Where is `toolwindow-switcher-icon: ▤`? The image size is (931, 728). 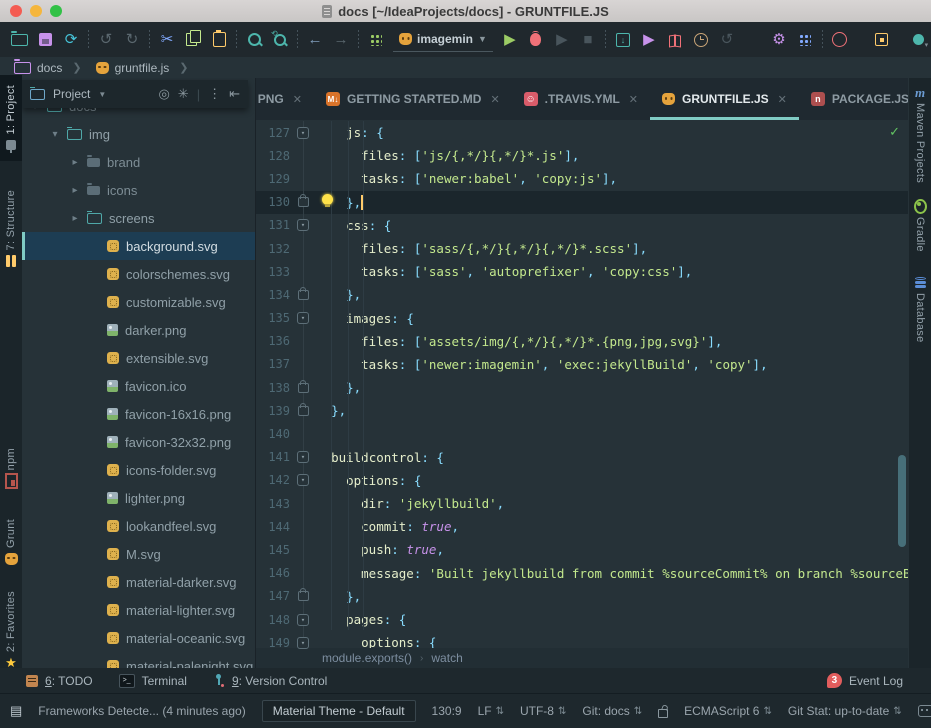
toolwindow-switcher-icon: ▤ is located at coordinates (16, 711).